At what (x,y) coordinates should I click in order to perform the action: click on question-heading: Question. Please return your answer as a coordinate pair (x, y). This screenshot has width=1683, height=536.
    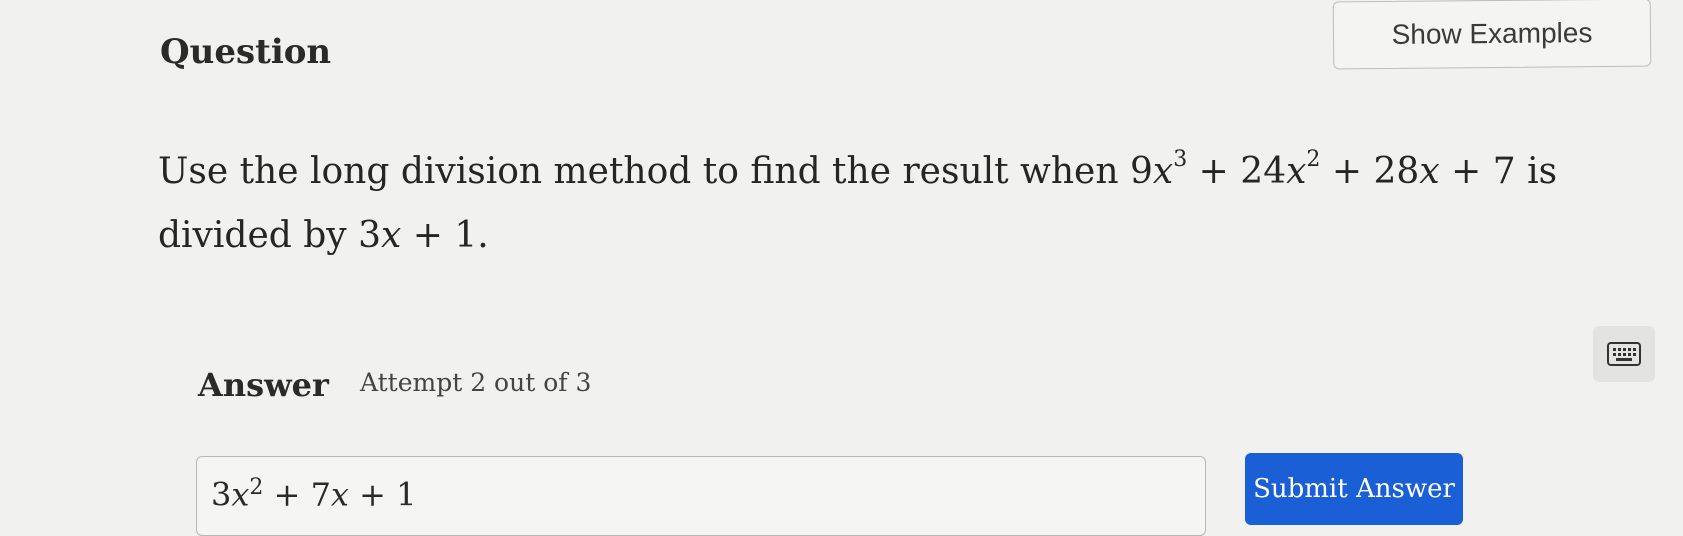
    Looking at the image, I should click on (246, 52).